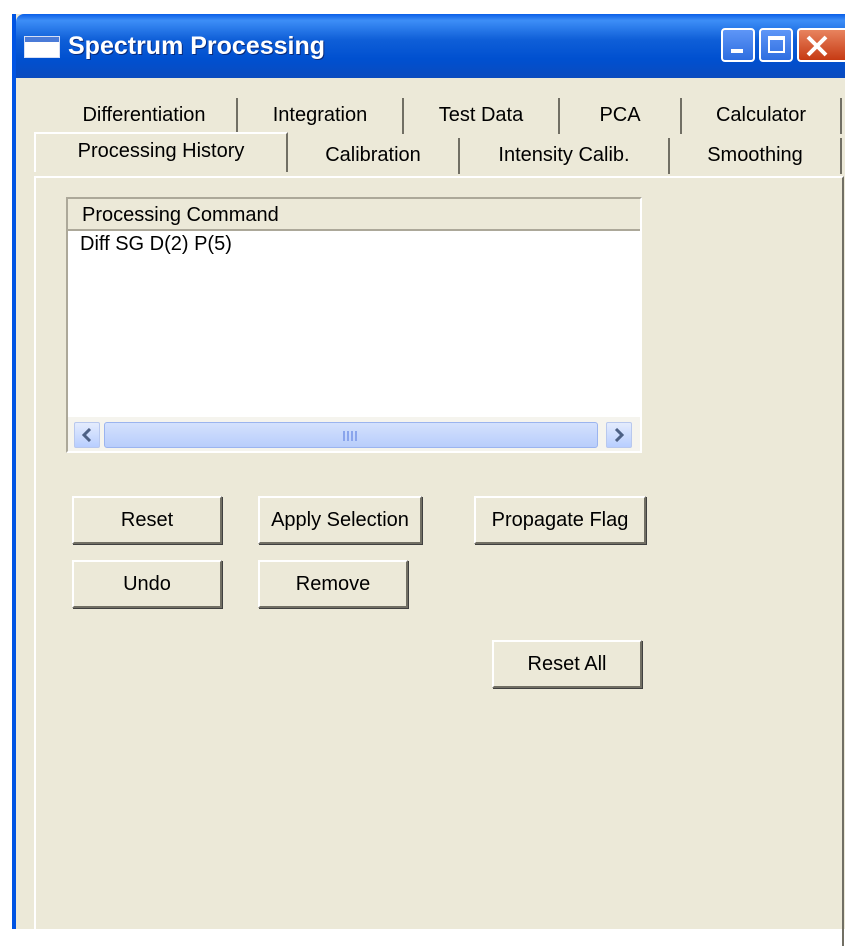  What do you see at coordinates (762, 116) in the screenshot?
I see `tab-calculator: Calculator` at bounding box center [762, 116].